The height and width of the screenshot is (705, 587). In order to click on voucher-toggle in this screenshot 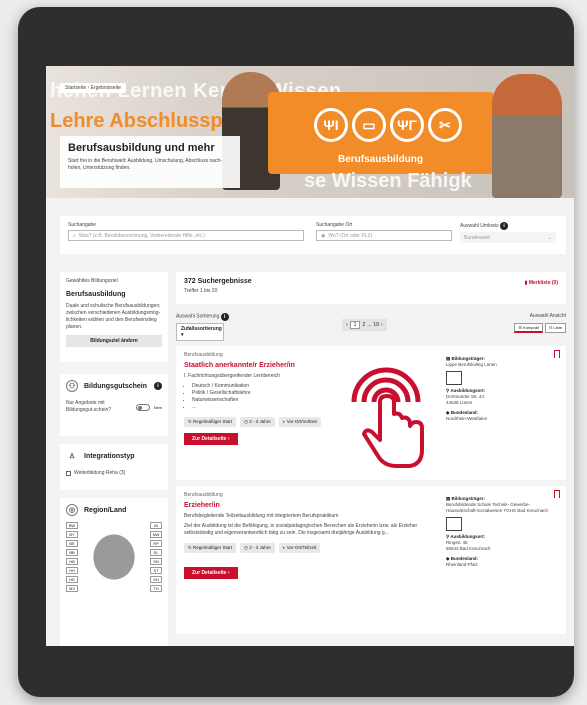, I will do `click(143, 407)`.